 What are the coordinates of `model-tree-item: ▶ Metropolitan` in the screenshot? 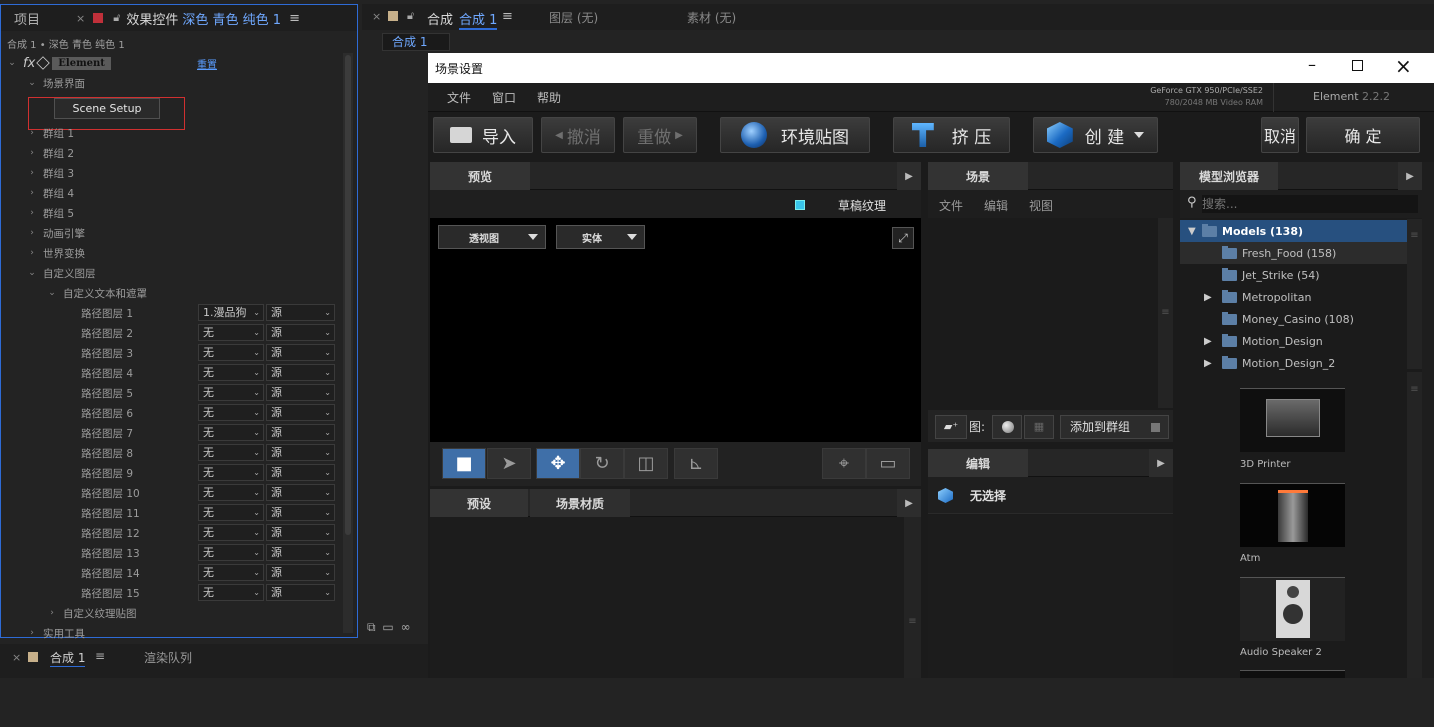 It's located at (1293, 297).